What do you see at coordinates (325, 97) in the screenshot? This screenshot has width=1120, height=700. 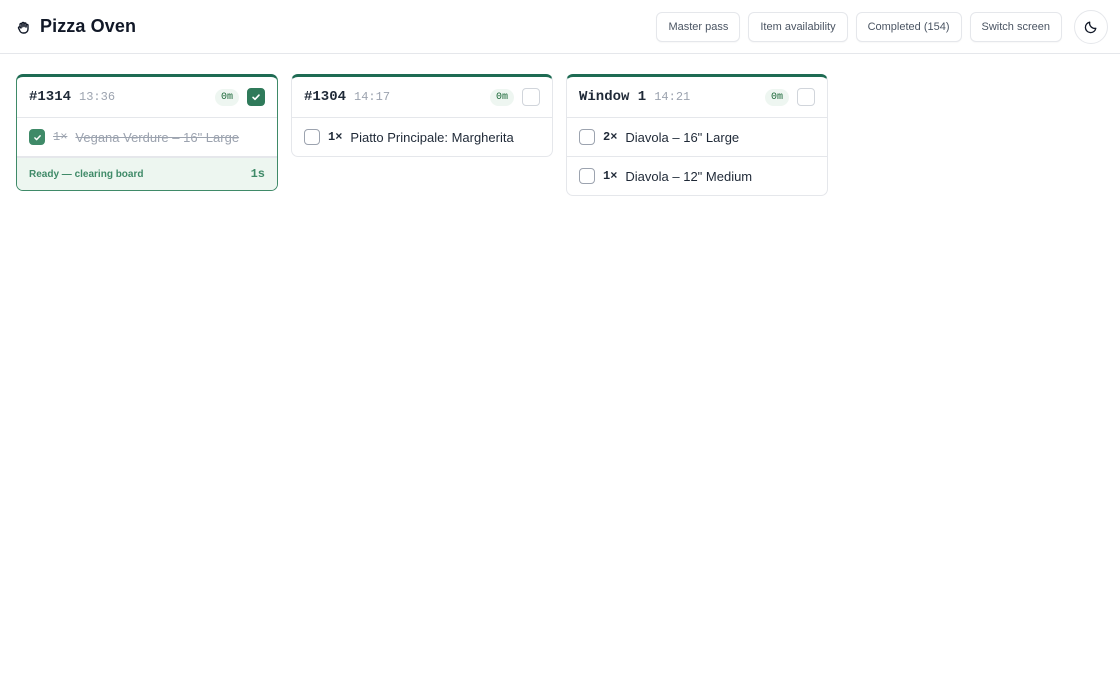 I see `order-id: #1304` at bounding box center [325, 97].